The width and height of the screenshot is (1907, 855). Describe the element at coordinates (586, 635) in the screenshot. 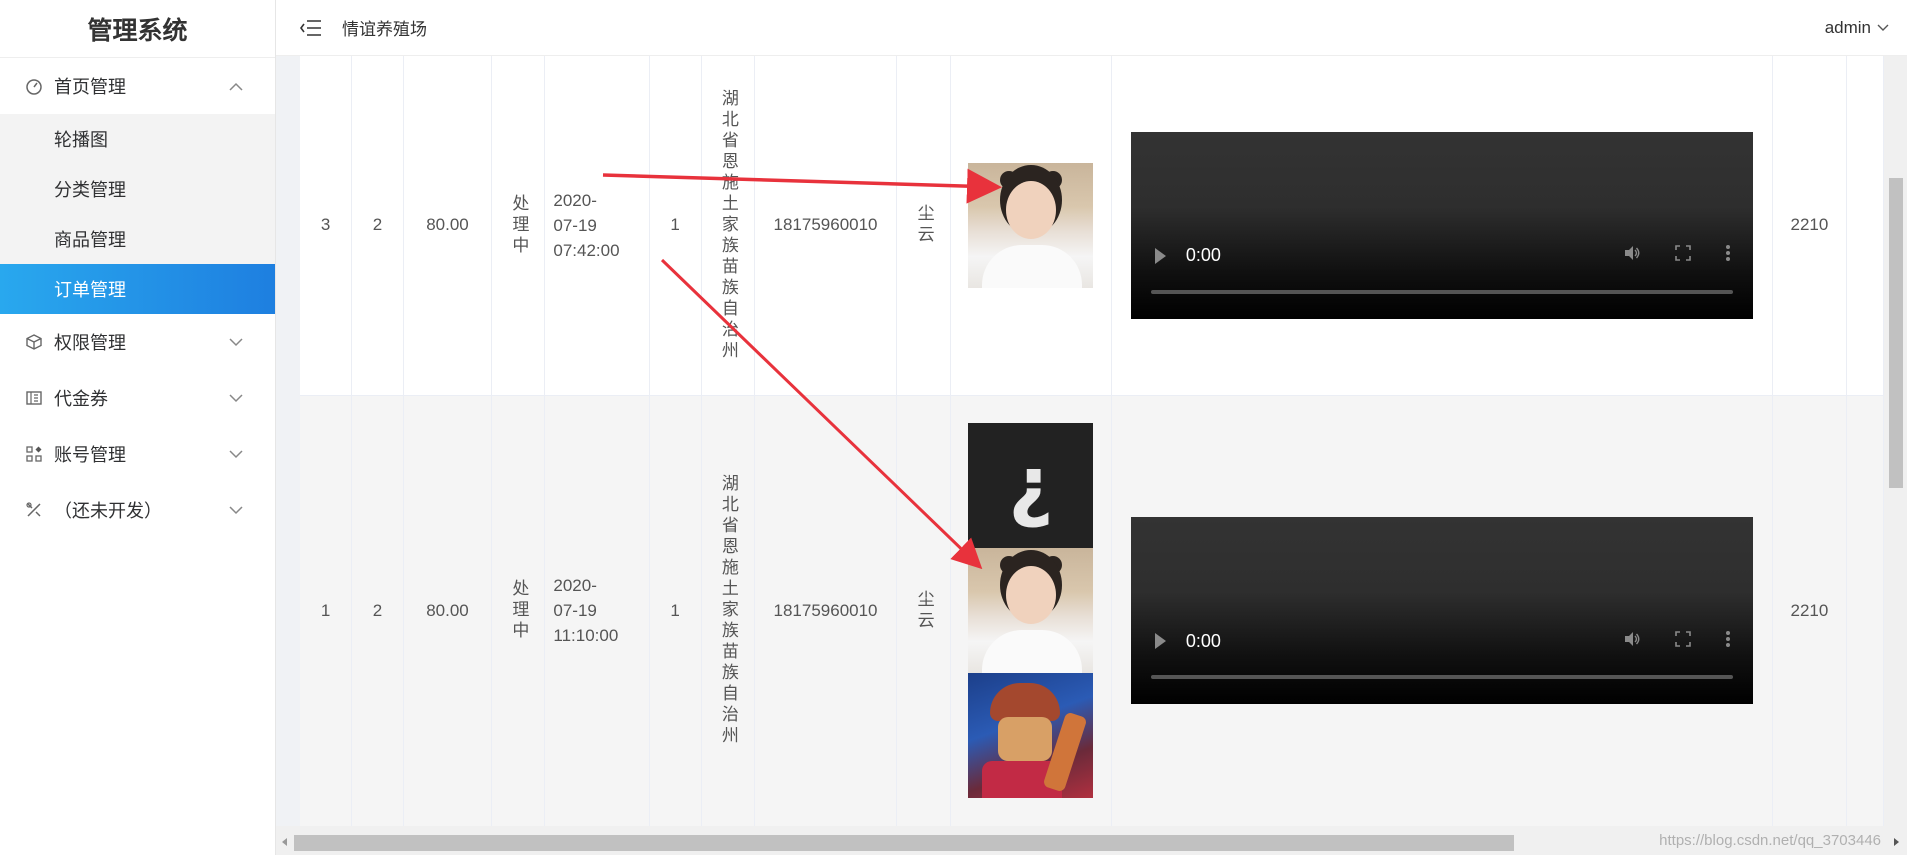

I see `date-time: 11:10:00` at that location.